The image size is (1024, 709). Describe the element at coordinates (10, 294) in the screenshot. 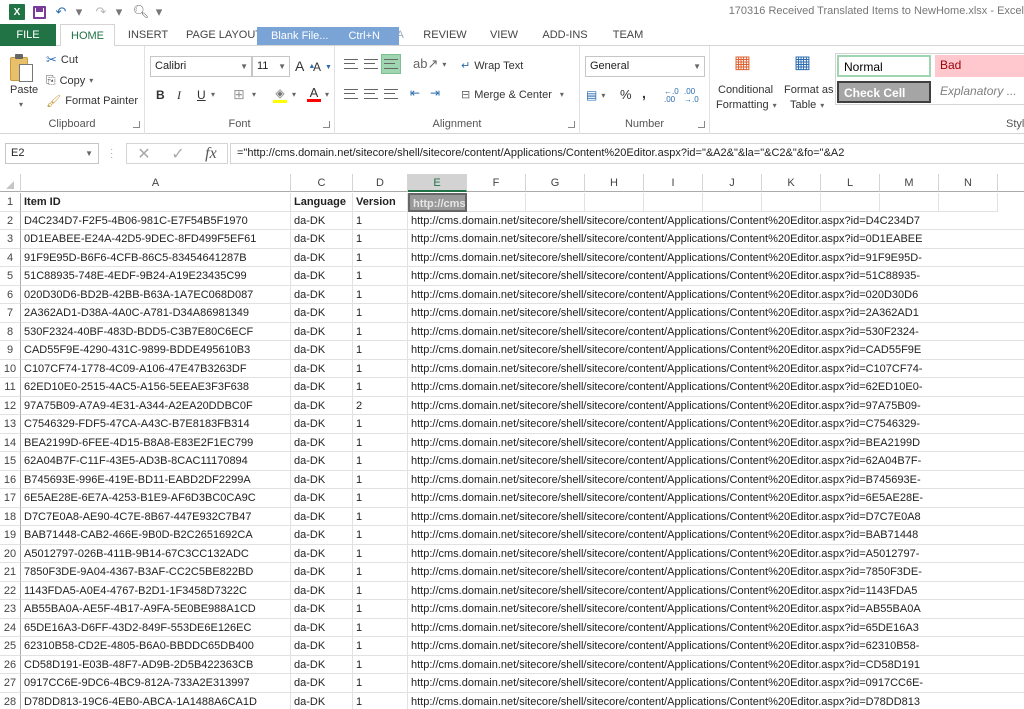

I see `row-header: 6` at that location.